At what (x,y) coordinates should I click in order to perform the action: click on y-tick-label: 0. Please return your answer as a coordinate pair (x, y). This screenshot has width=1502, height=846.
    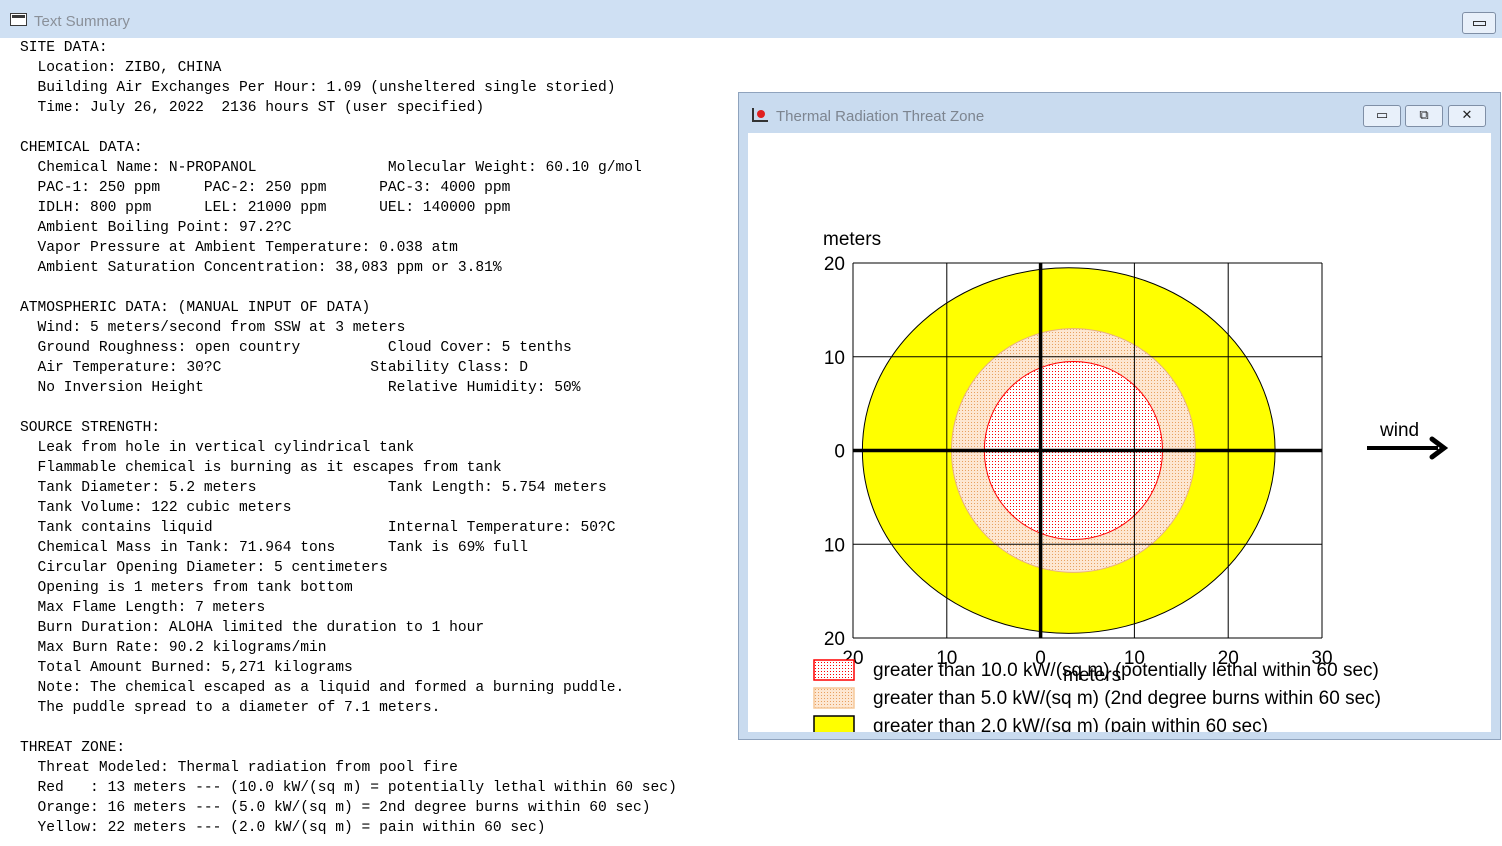
    Looking at the image, I should click on (839, 452).